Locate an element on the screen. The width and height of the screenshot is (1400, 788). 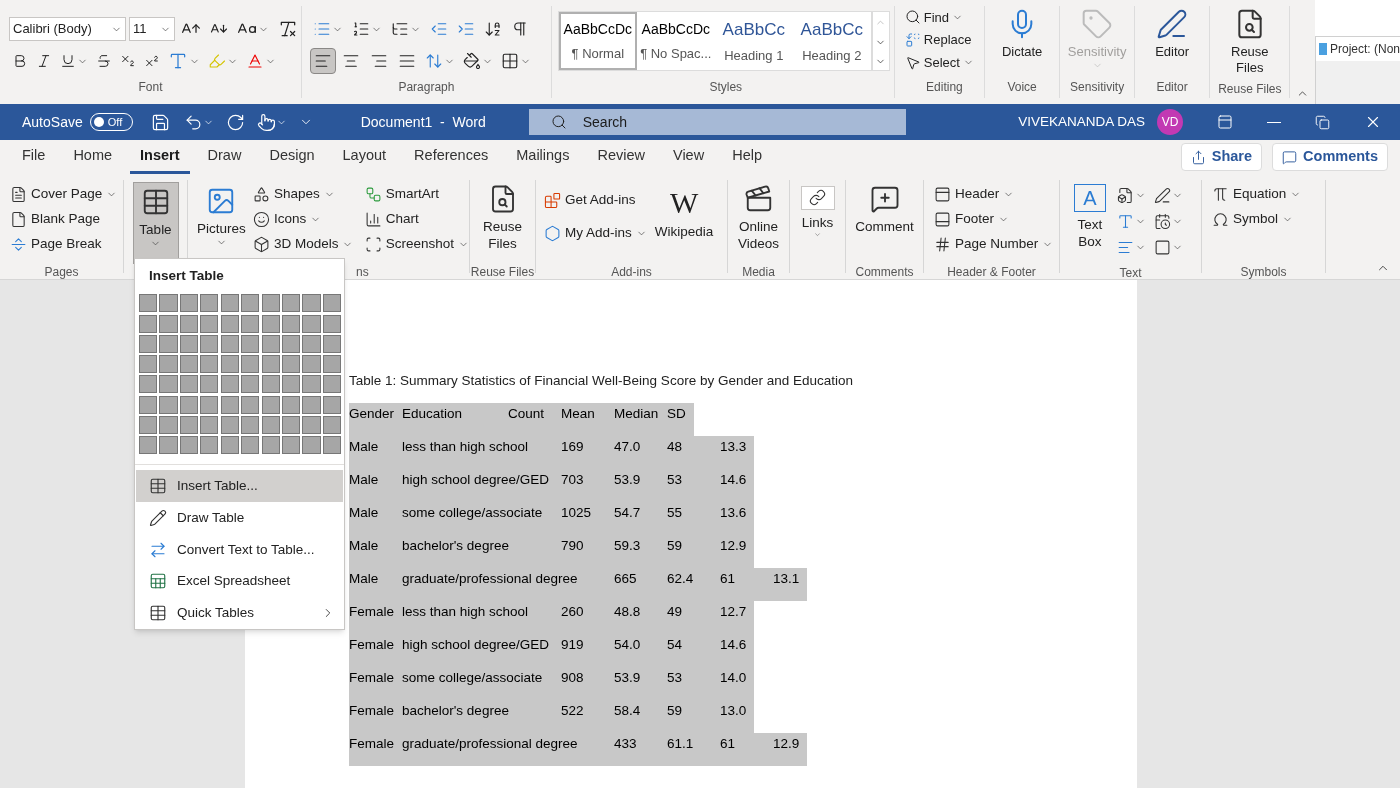
comment-button: Comment is located at coordinates (884, 219).